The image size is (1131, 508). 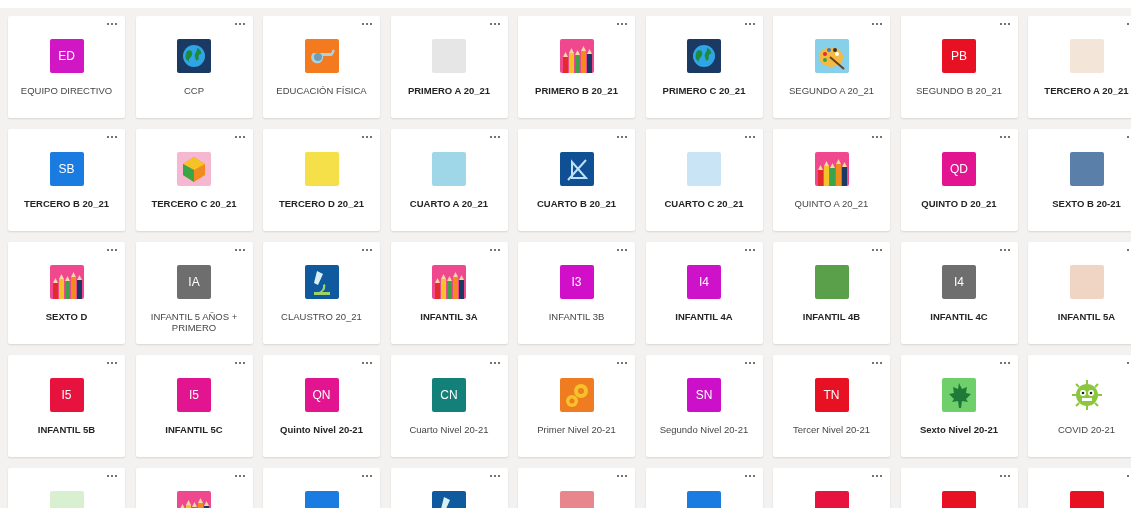 I want to click on team-name: SEGUNDO B 20_21, so click(x=959, y=90).